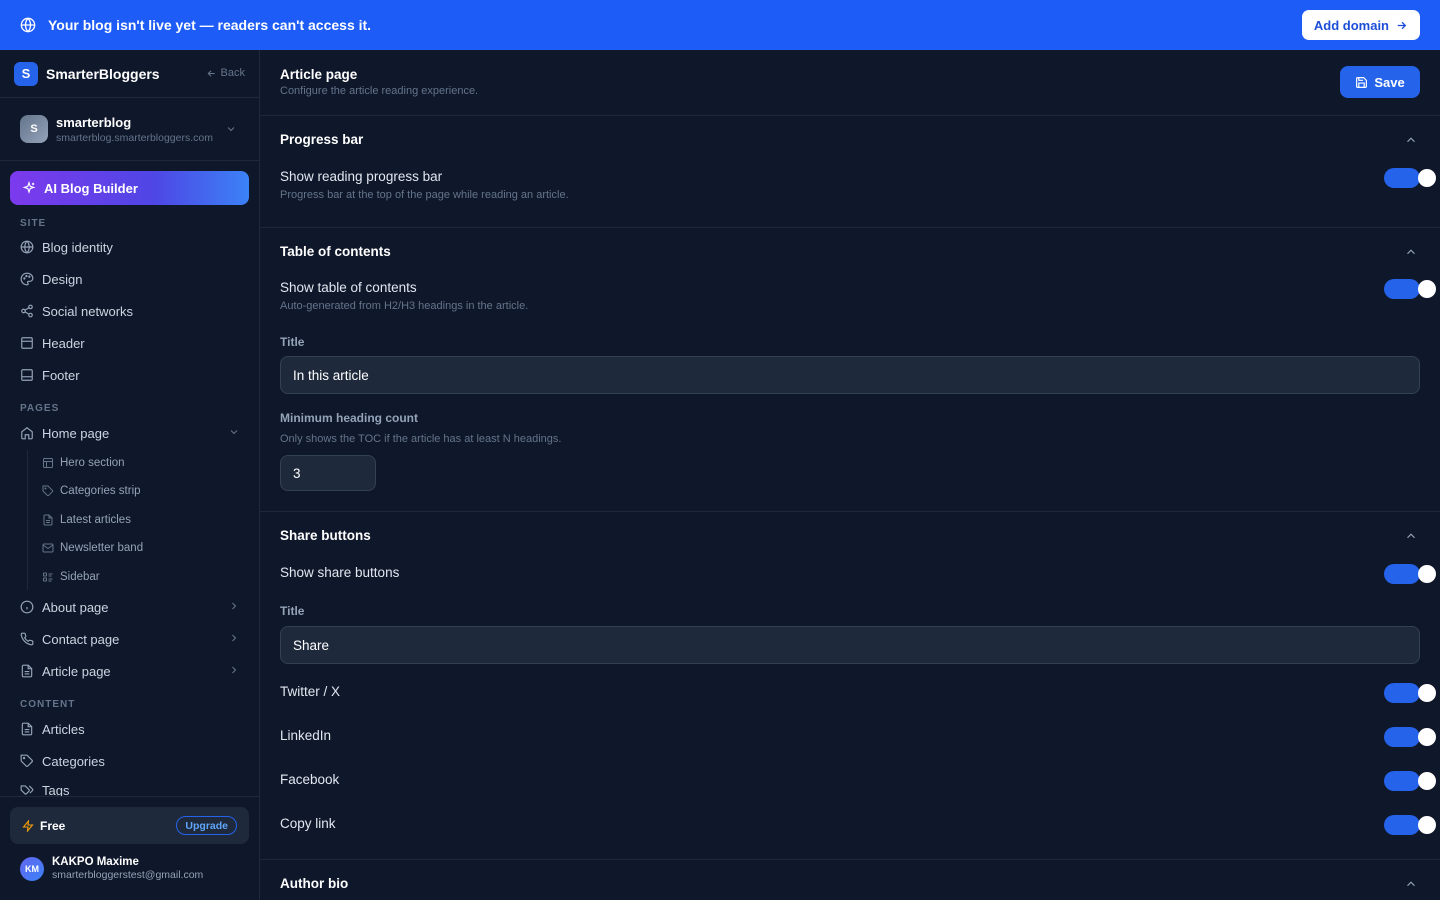 This screenshot has height=900, width=1440. Describe the element at coordinates (48, 463) in the screenshot. I see `layout-icon` at that location.